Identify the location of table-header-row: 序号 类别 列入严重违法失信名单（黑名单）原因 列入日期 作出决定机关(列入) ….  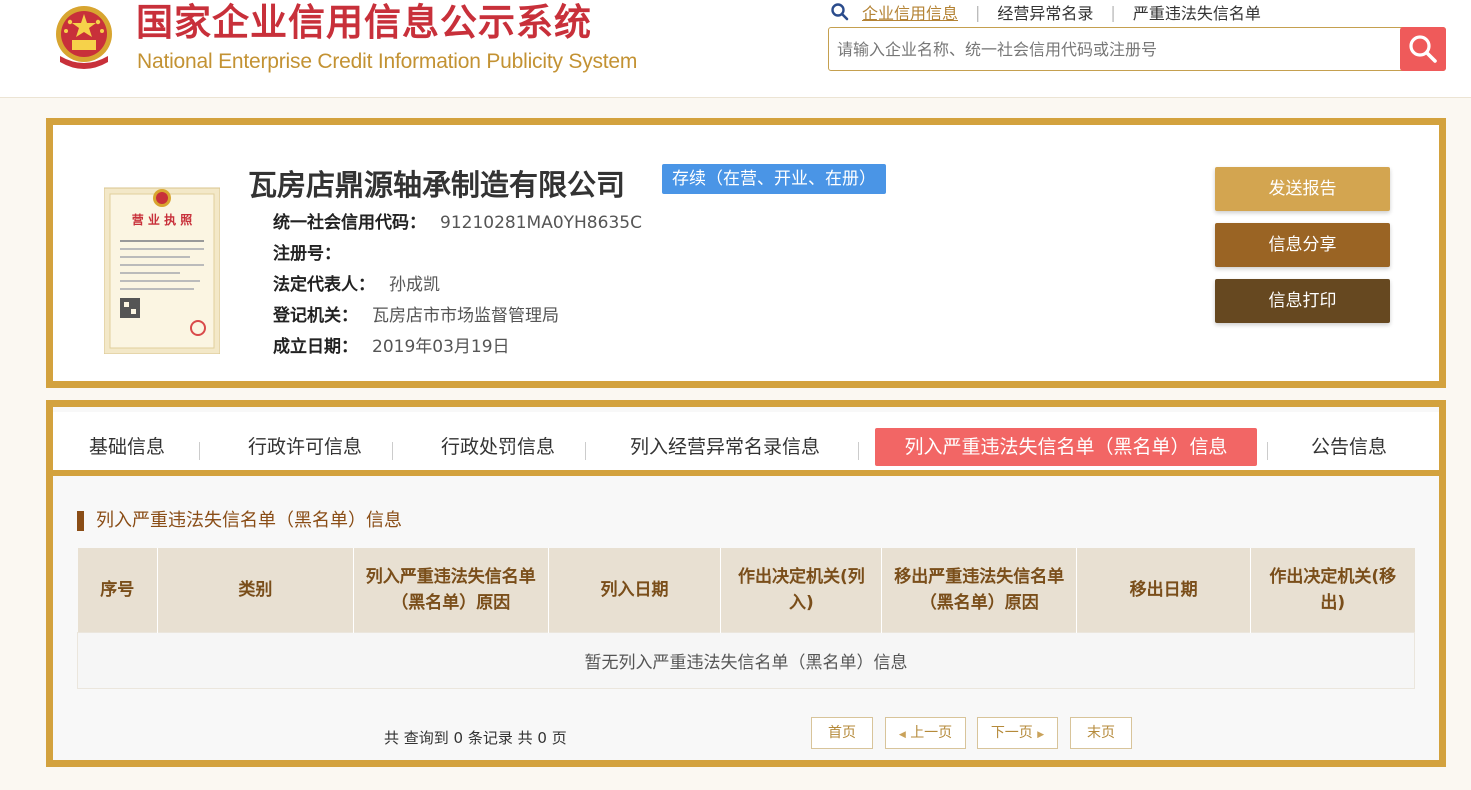
(746, 590).